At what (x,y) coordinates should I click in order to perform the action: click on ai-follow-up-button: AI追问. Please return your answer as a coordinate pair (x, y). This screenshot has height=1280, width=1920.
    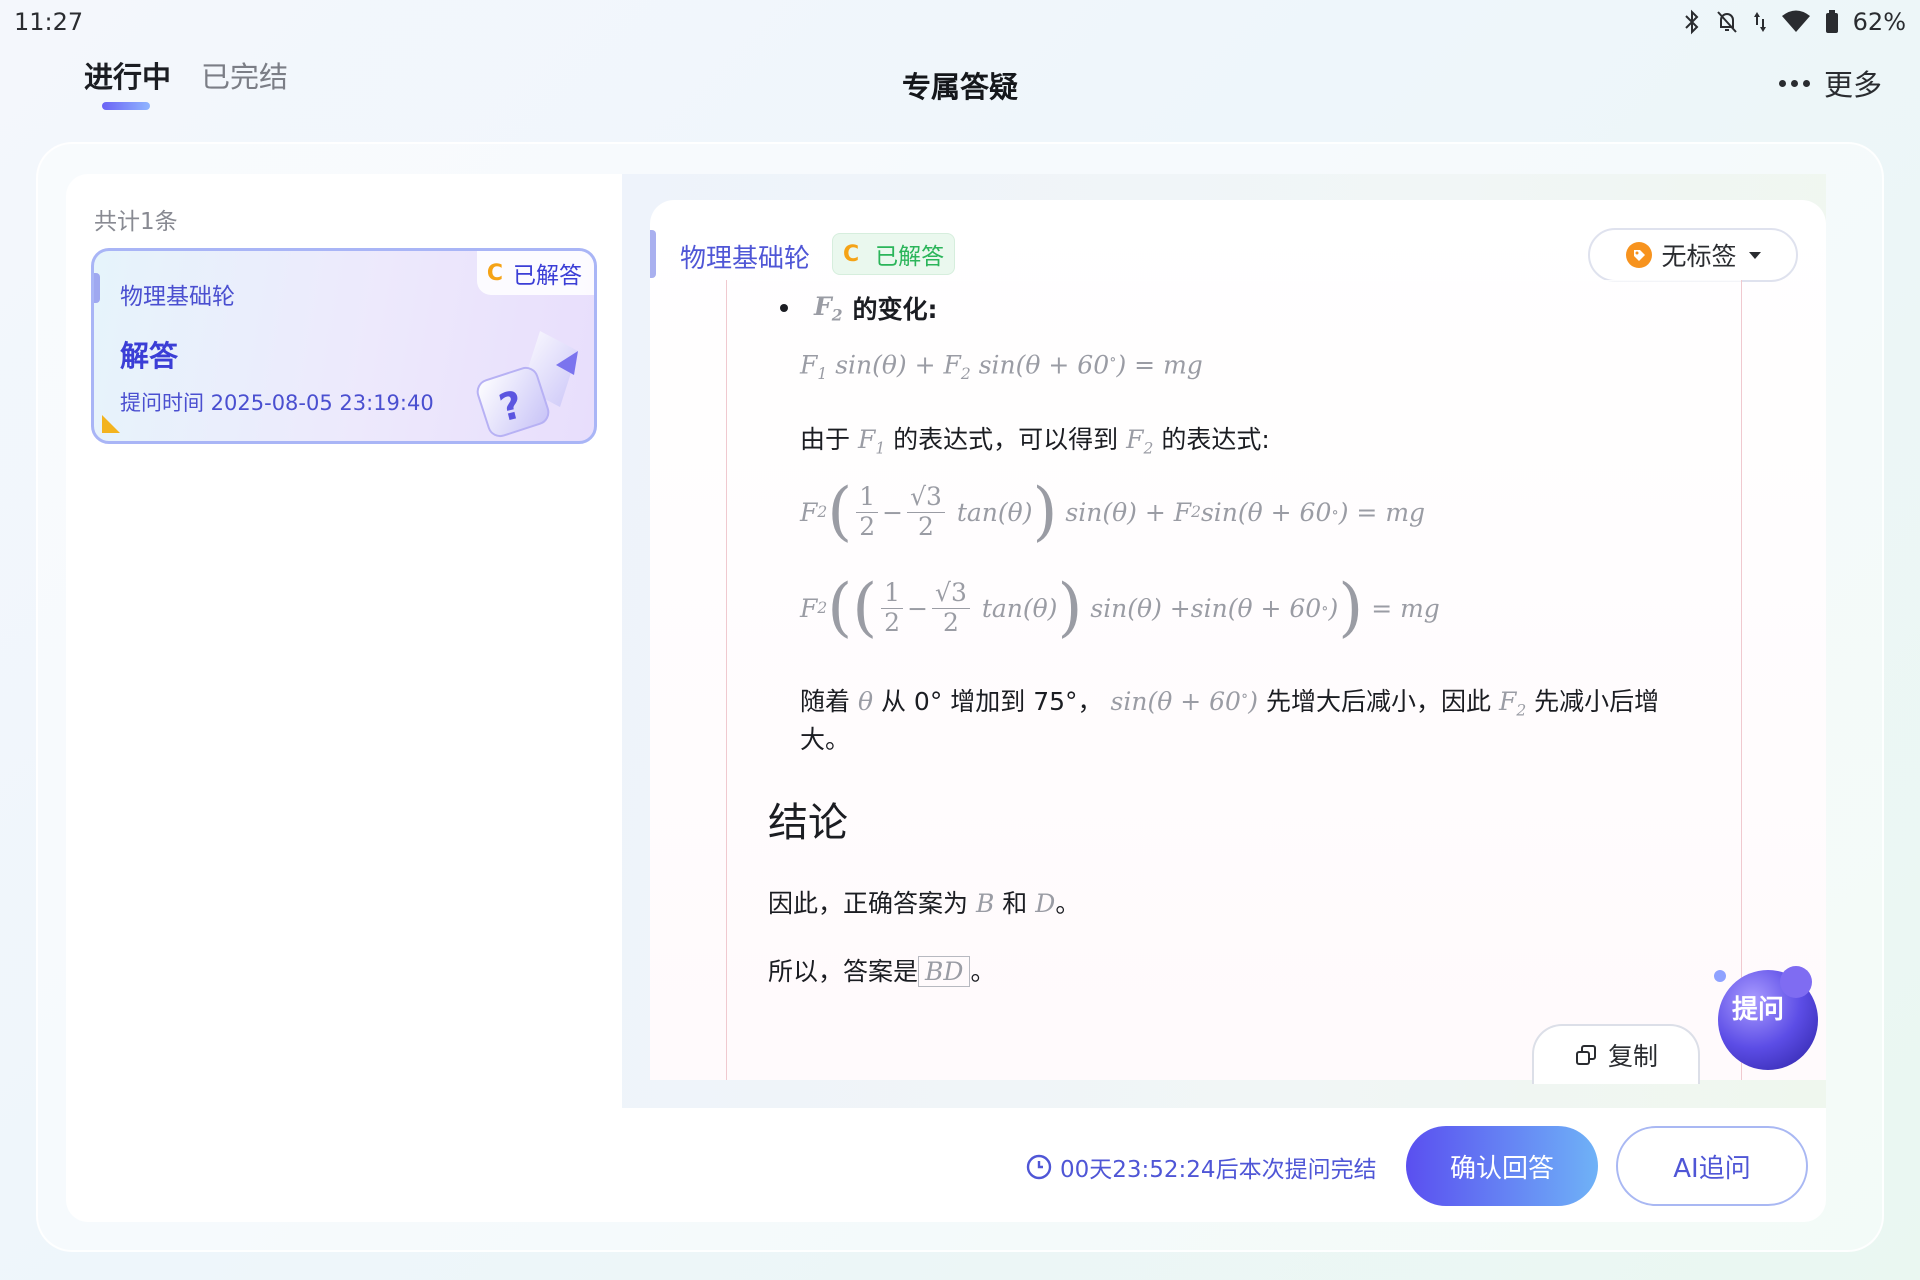
    Looking at the image, I should click on (1712, 1166).